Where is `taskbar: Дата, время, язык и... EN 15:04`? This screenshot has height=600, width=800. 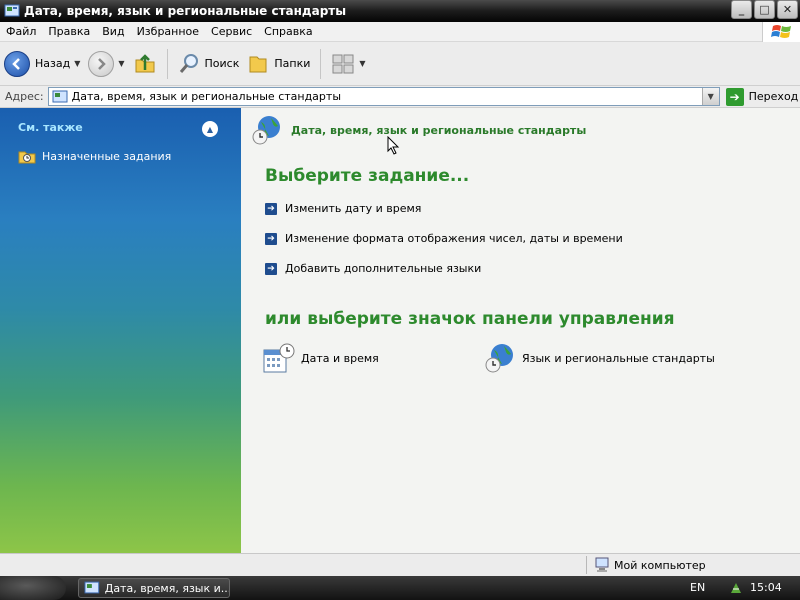 taskbar: Дата, время, язык и... EN 15:04 is located at coordinates (400, 588).